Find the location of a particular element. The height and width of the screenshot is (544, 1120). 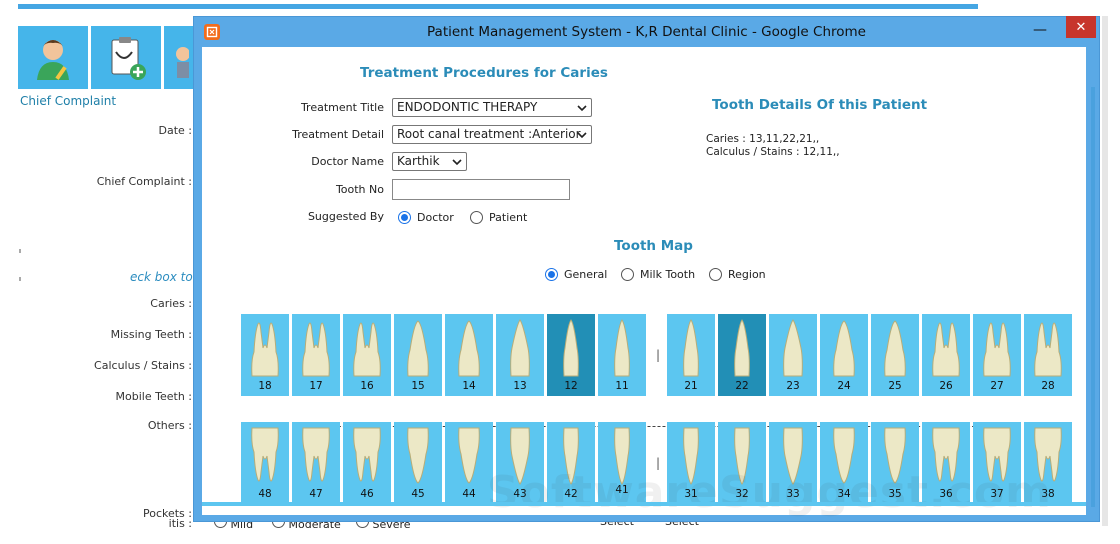

minimize-icon: — is located at coordinates (1040, 30).